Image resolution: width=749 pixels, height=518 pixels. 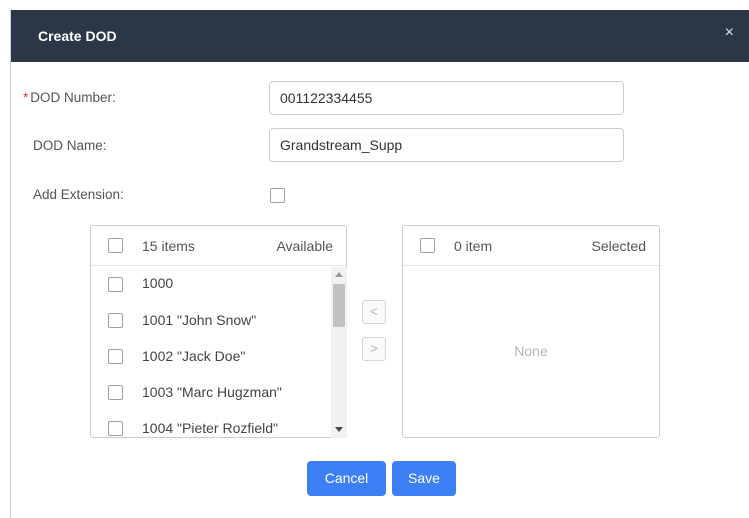 I want to click on select-all-selected-checkbox, so click(x=427, y=245).